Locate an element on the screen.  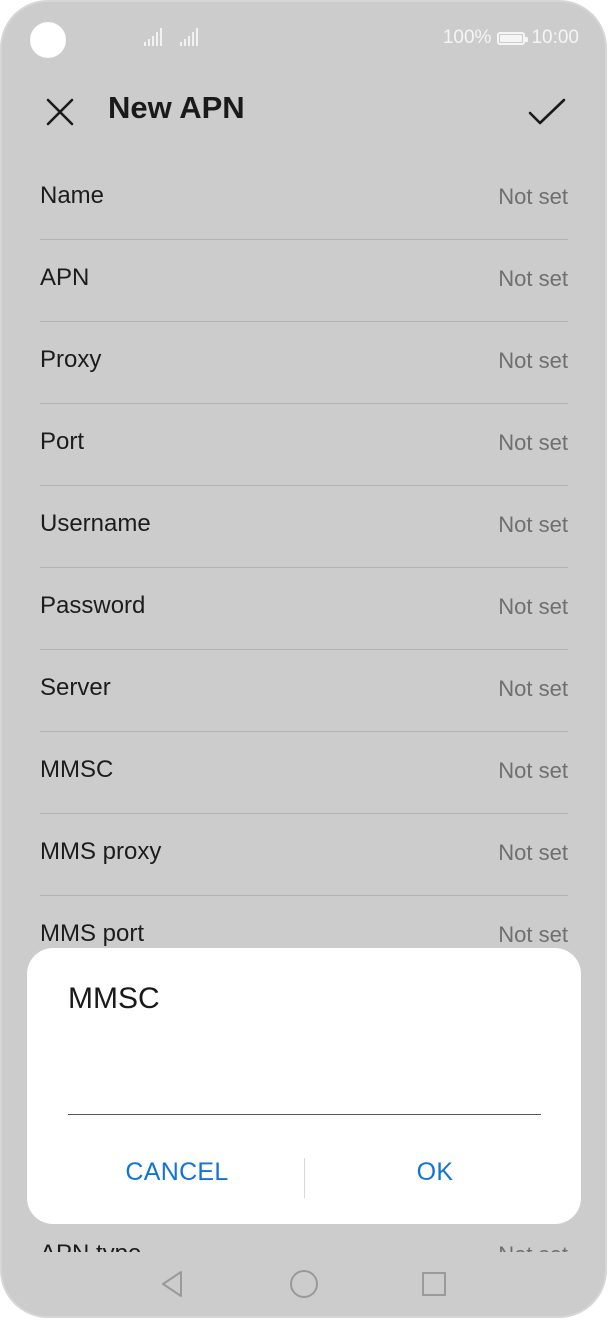
field-row-proxy: Proxy Not set is located at coordinates (304, 363).